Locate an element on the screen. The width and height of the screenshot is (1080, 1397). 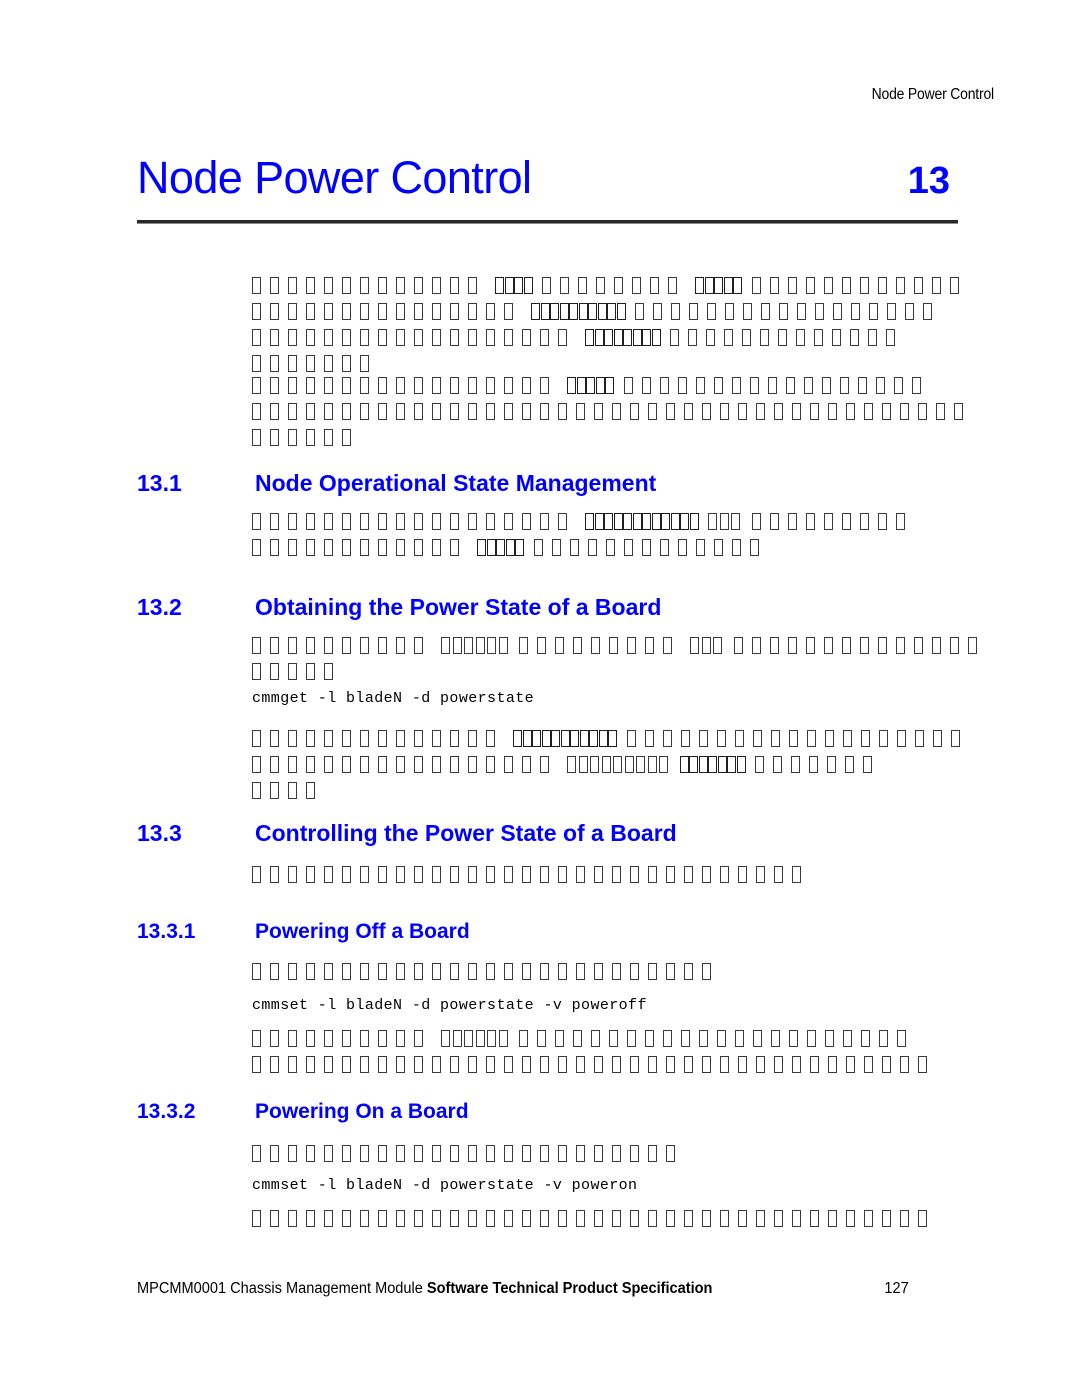
footer-title-regular: MPCMM0001 Chassis Management Module is located at coordinates (282, 1288).